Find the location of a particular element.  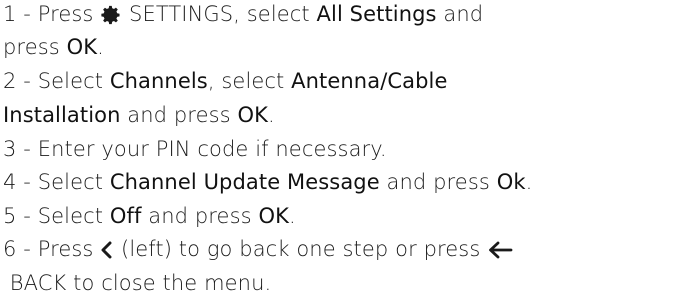

menu-term-channel-update-message: Channel Update Message is located at coordinates (244, 182).